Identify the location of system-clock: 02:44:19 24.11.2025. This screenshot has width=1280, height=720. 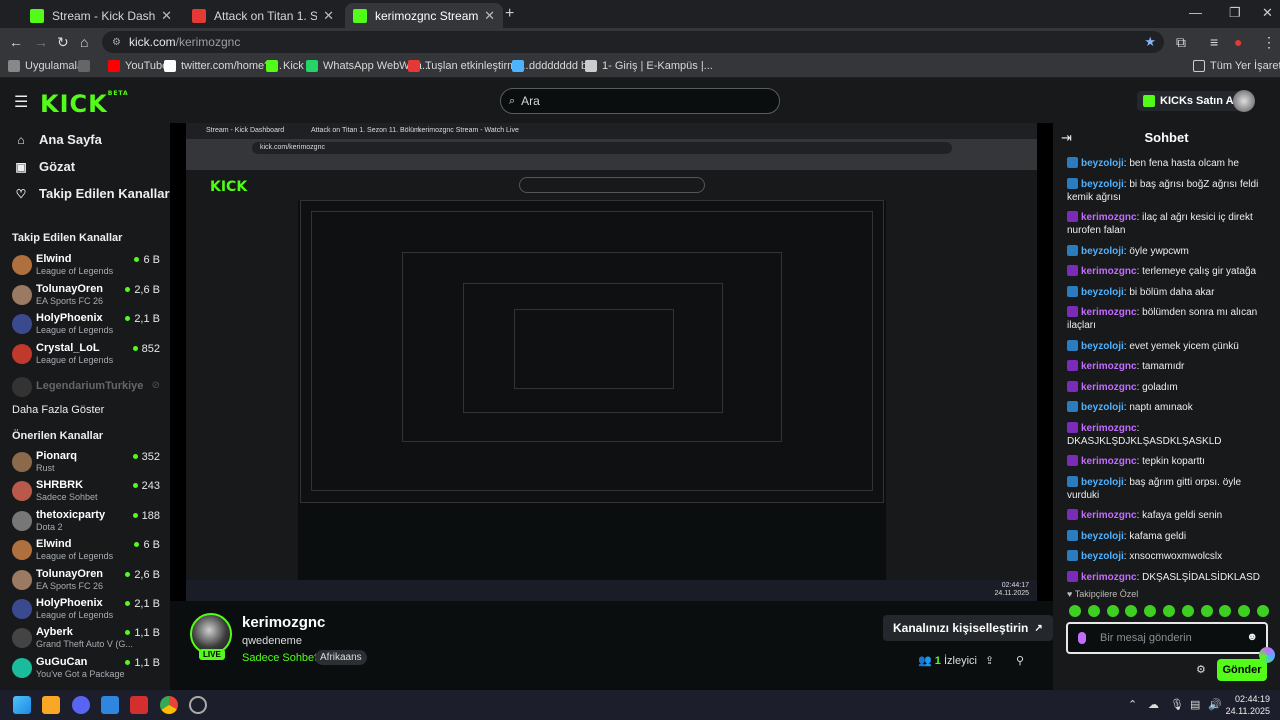
(1248, 705).